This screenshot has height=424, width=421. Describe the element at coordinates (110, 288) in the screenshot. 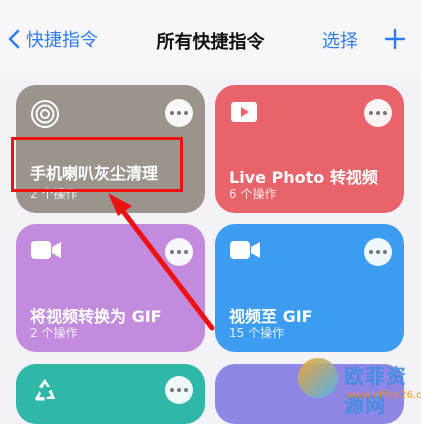

I see `shortcut-card-video-to-gif: 将视频转换为 GIF 2 个操作` at that location.